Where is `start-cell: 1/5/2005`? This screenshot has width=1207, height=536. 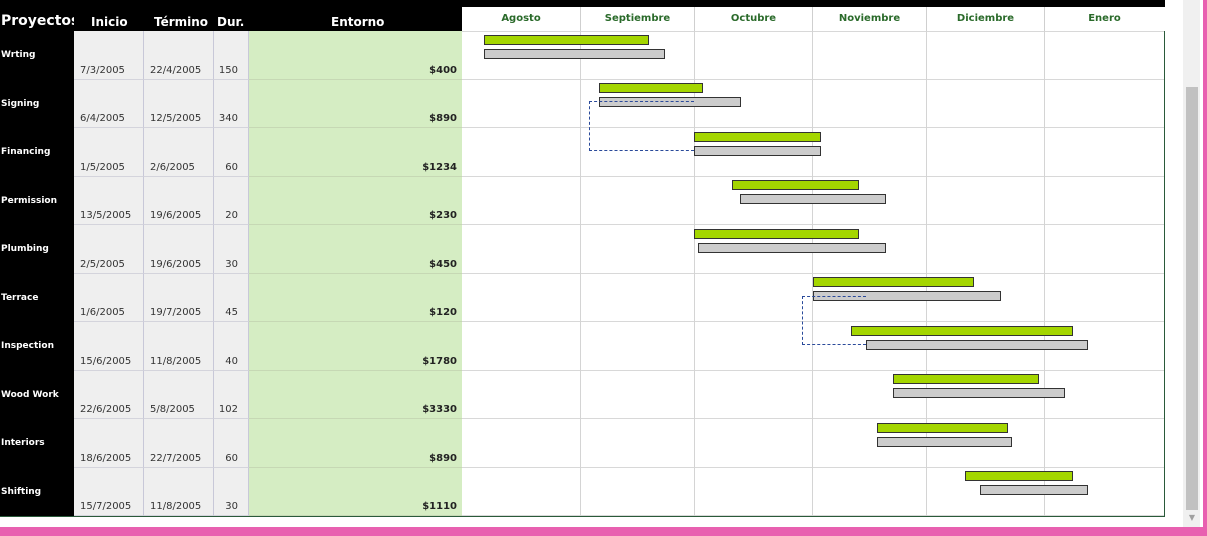
start-cell: 1/5/2005 is located at coordinates (109, 152).